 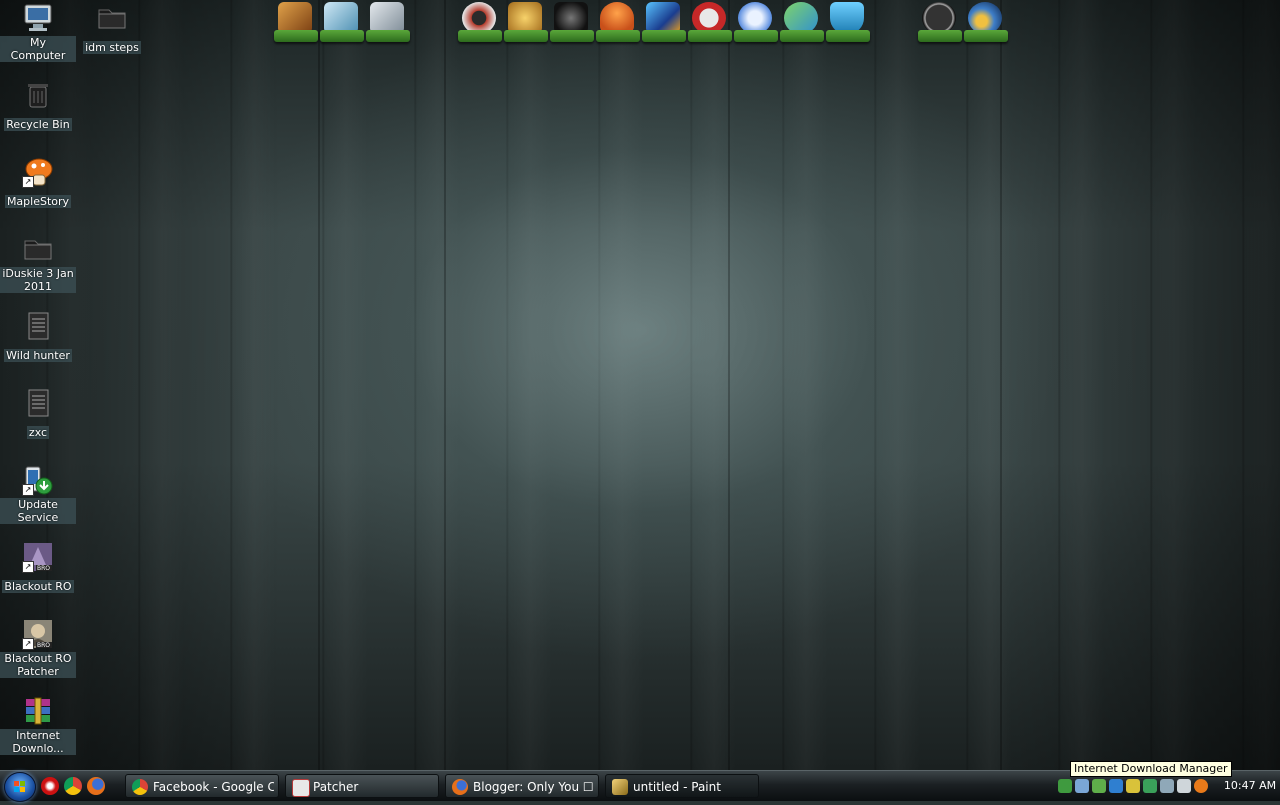 I want to click on update-service-icon: ↗, so click(x=38, y=480).